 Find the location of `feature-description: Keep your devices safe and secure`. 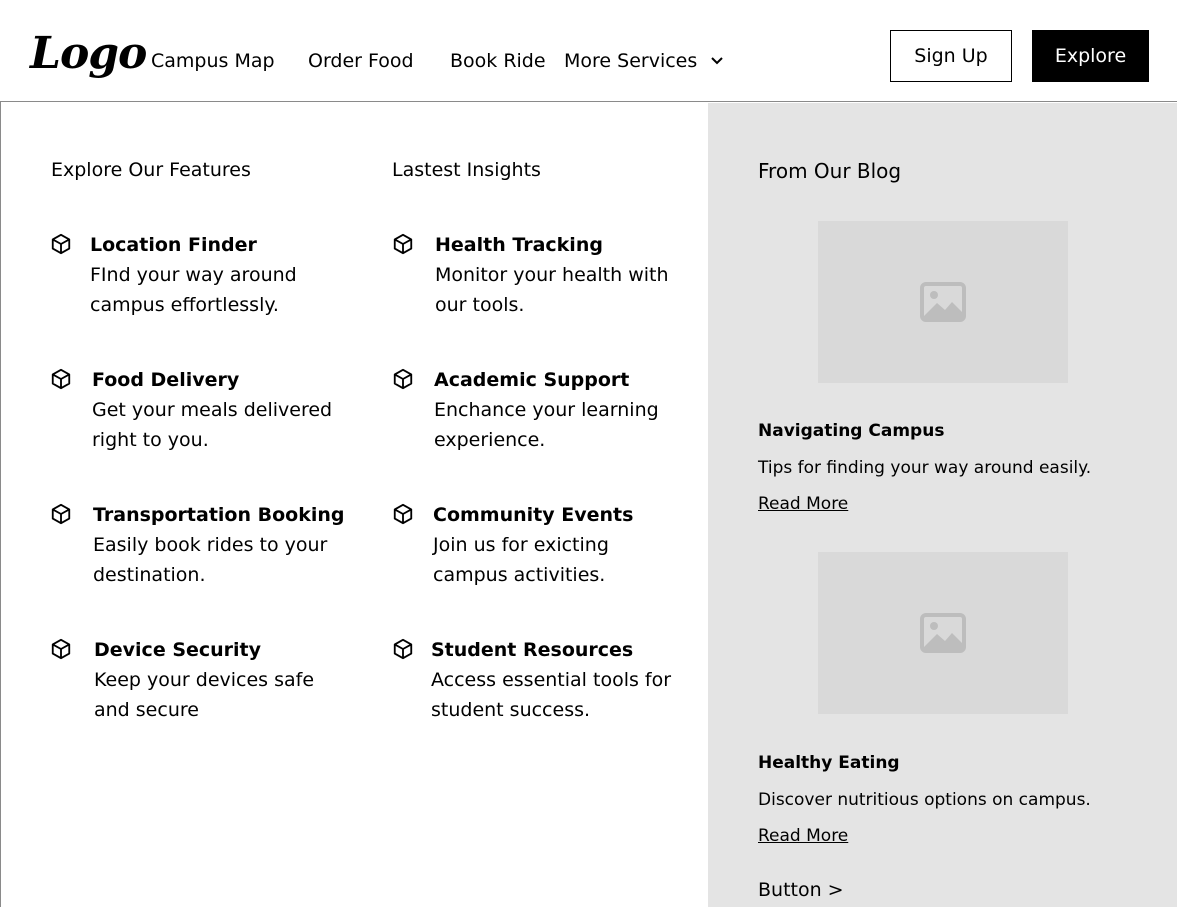

feature-description: Keep your devices safe and secure is located at coordinates (204, 695).